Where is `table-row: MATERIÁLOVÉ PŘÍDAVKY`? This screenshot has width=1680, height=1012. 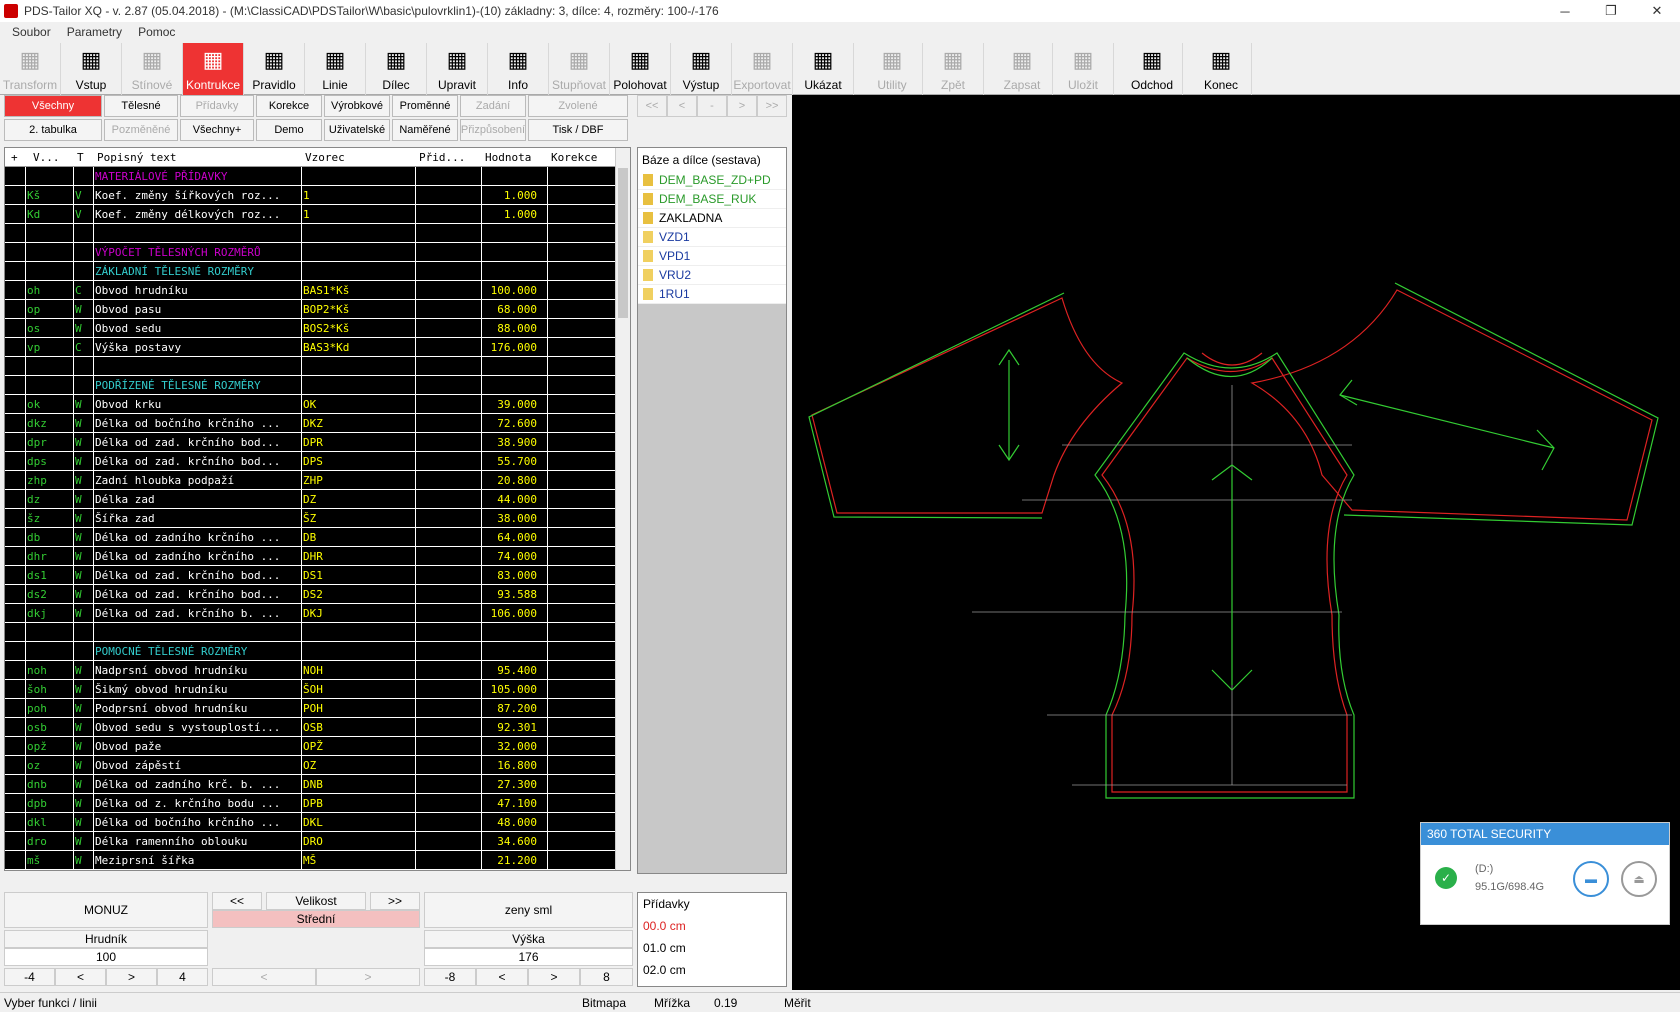
table-row: MATERIÁLOVÉ PŘÍDAVKY is located at coordinates (310, 176).